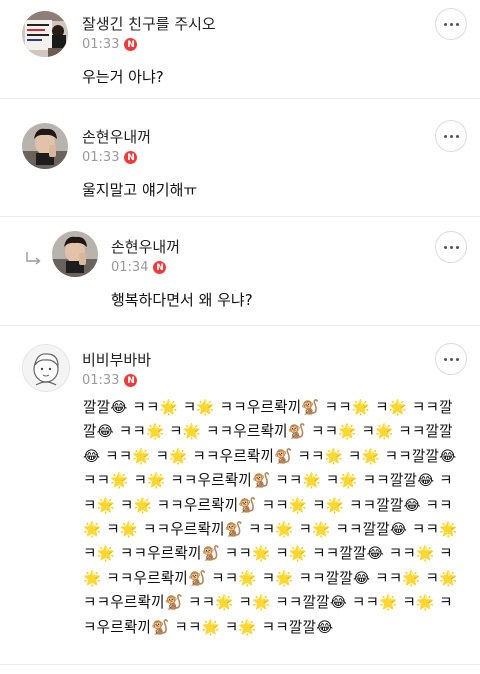  Describe the element at coordinates (33, 258) in the screenshot. I see `reply-arrow-icon` at that location.